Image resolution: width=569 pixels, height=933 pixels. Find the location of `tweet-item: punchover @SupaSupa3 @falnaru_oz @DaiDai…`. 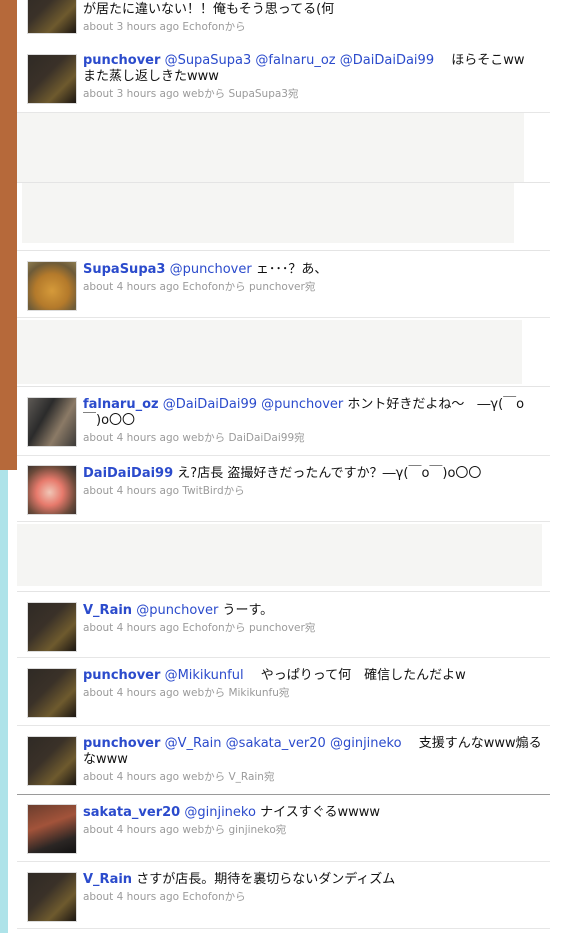

tweet-item: punchover @SupaSupa3 @falnaru_oz @DaiDai… is located at coordinates (283, 78).